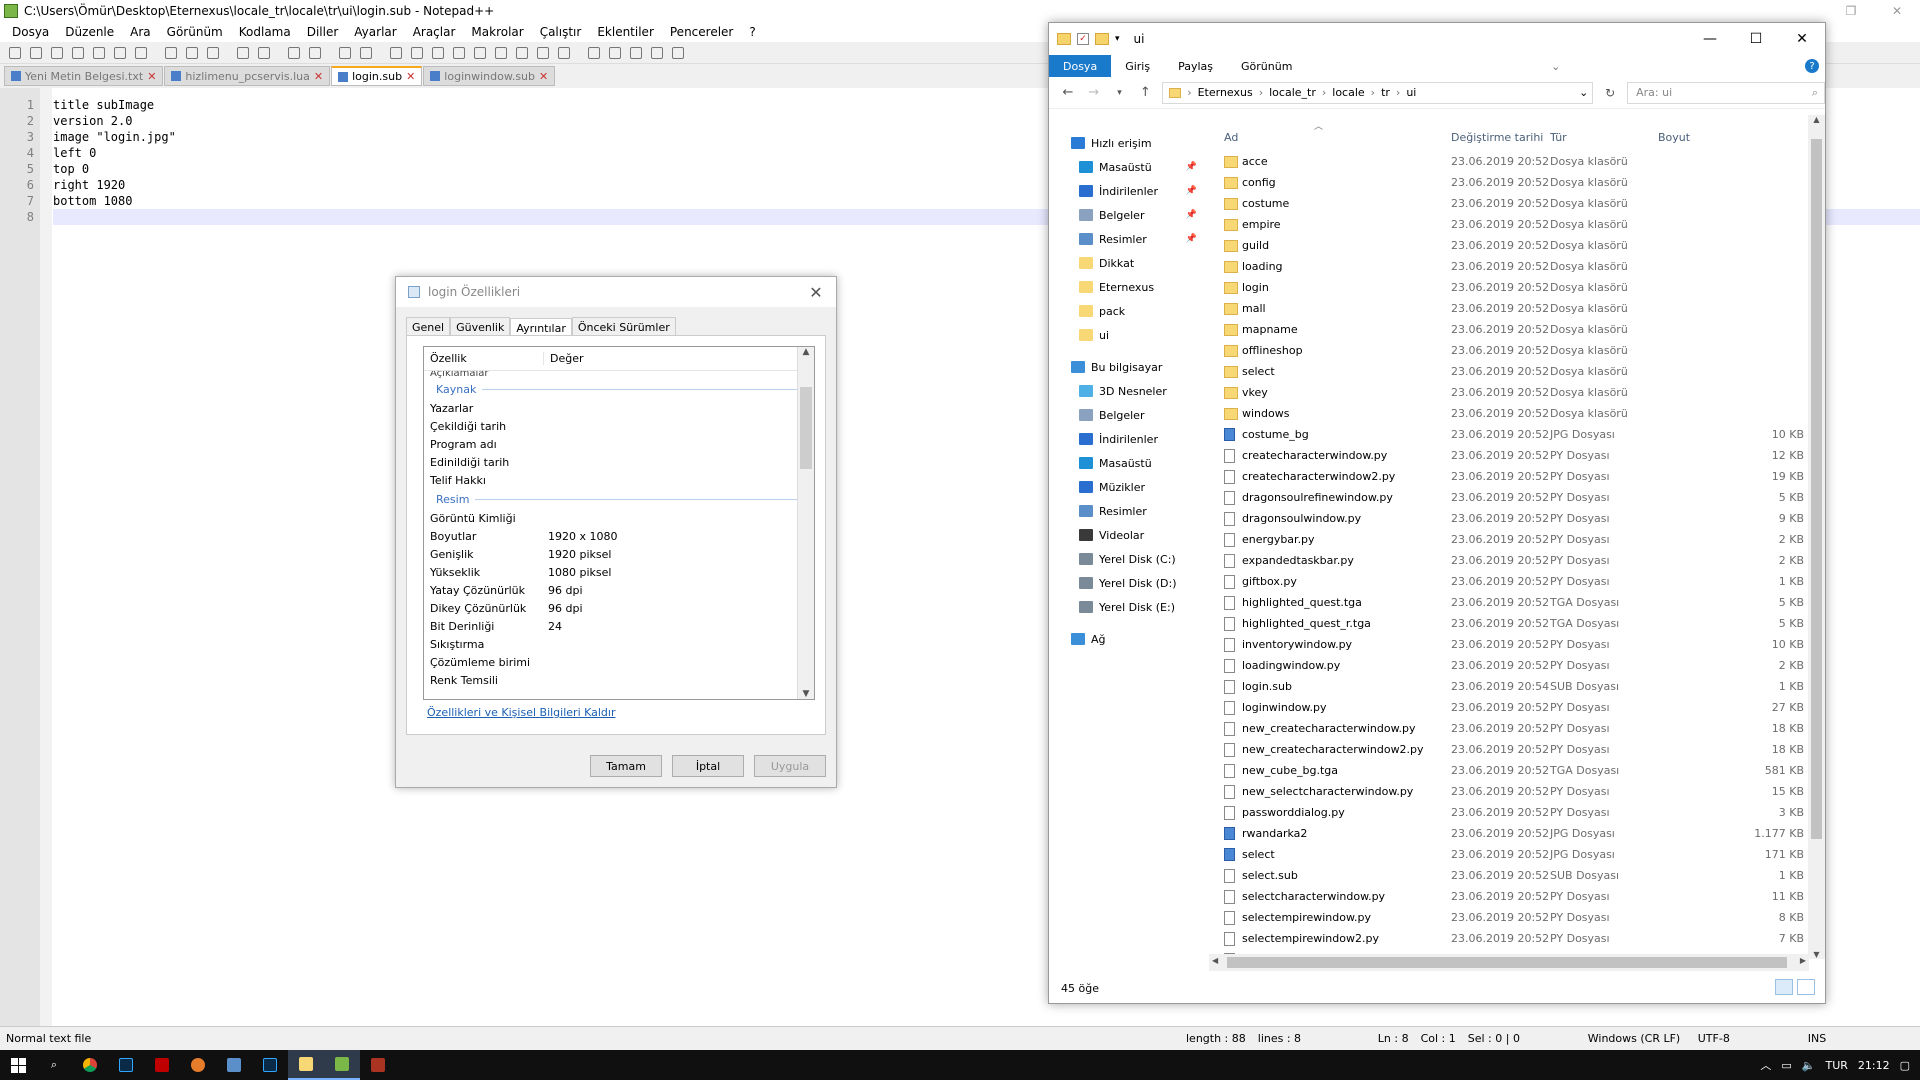 This screenshot has width=1920, height=1080. Describe the element at coordinates (1128, 583) in the screenshot. I see `nav-item: Yerel Disk (D:)` at that location.